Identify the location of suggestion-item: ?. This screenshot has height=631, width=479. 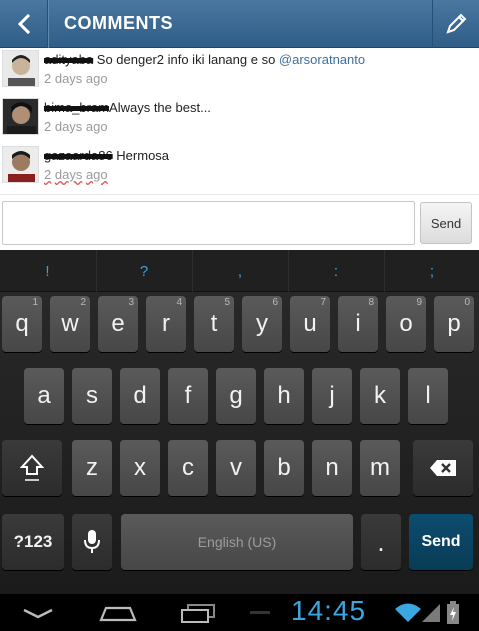
(143, 271).